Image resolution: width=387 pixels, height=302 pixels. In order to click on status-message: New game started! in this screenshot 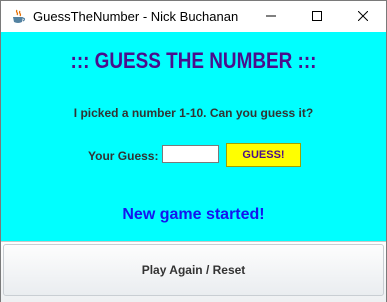, I will do `click(193, 214)`.